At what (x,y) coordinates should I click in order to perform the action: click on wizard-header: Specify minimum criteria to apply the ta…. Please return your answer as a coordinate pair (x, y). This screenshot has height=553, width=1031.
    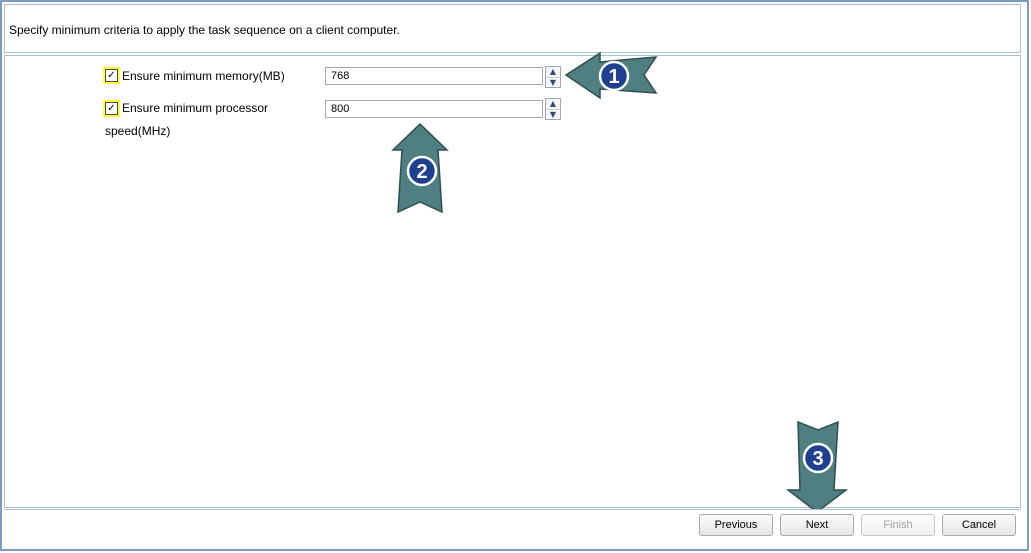
    Looking at the image, I should click on (512, 28).